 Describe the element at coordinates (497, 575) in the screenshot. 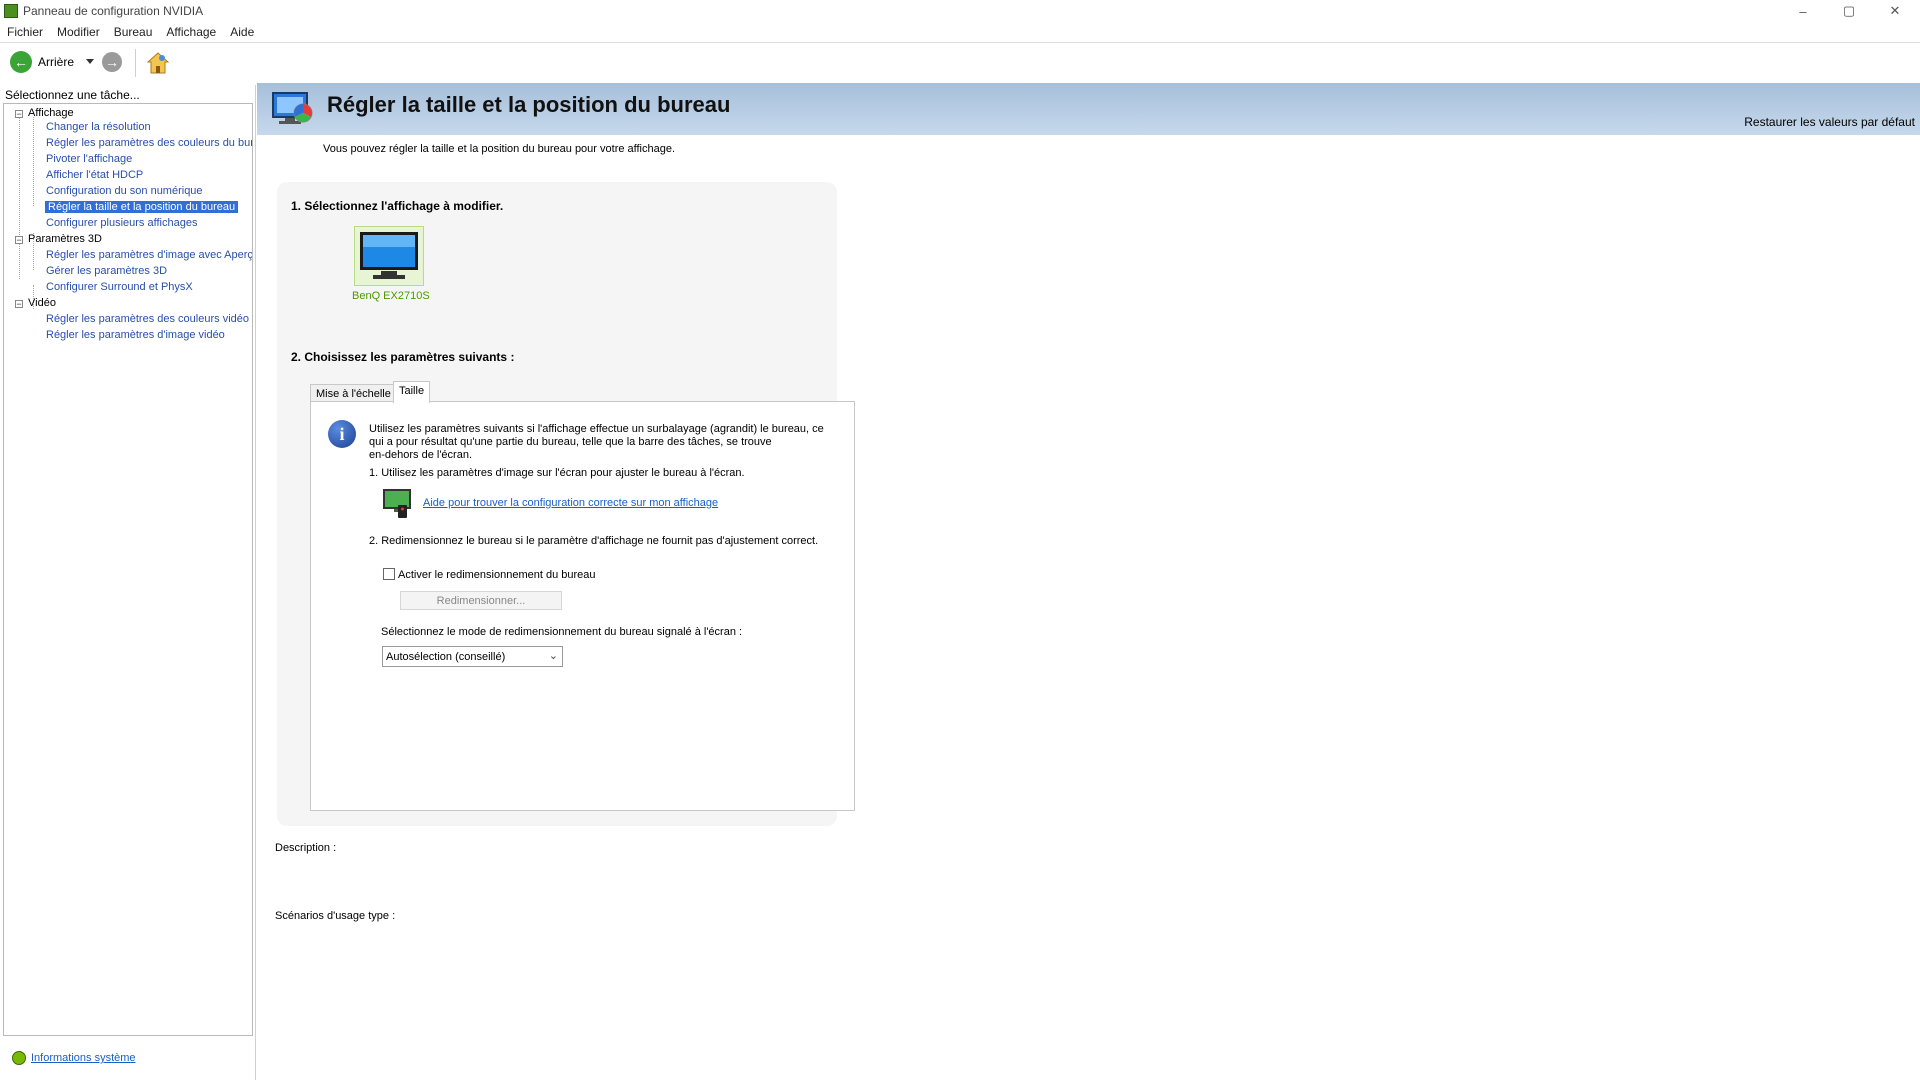

I see `enable-resize-label: Activer le redimensionnement du bureau` at that location.